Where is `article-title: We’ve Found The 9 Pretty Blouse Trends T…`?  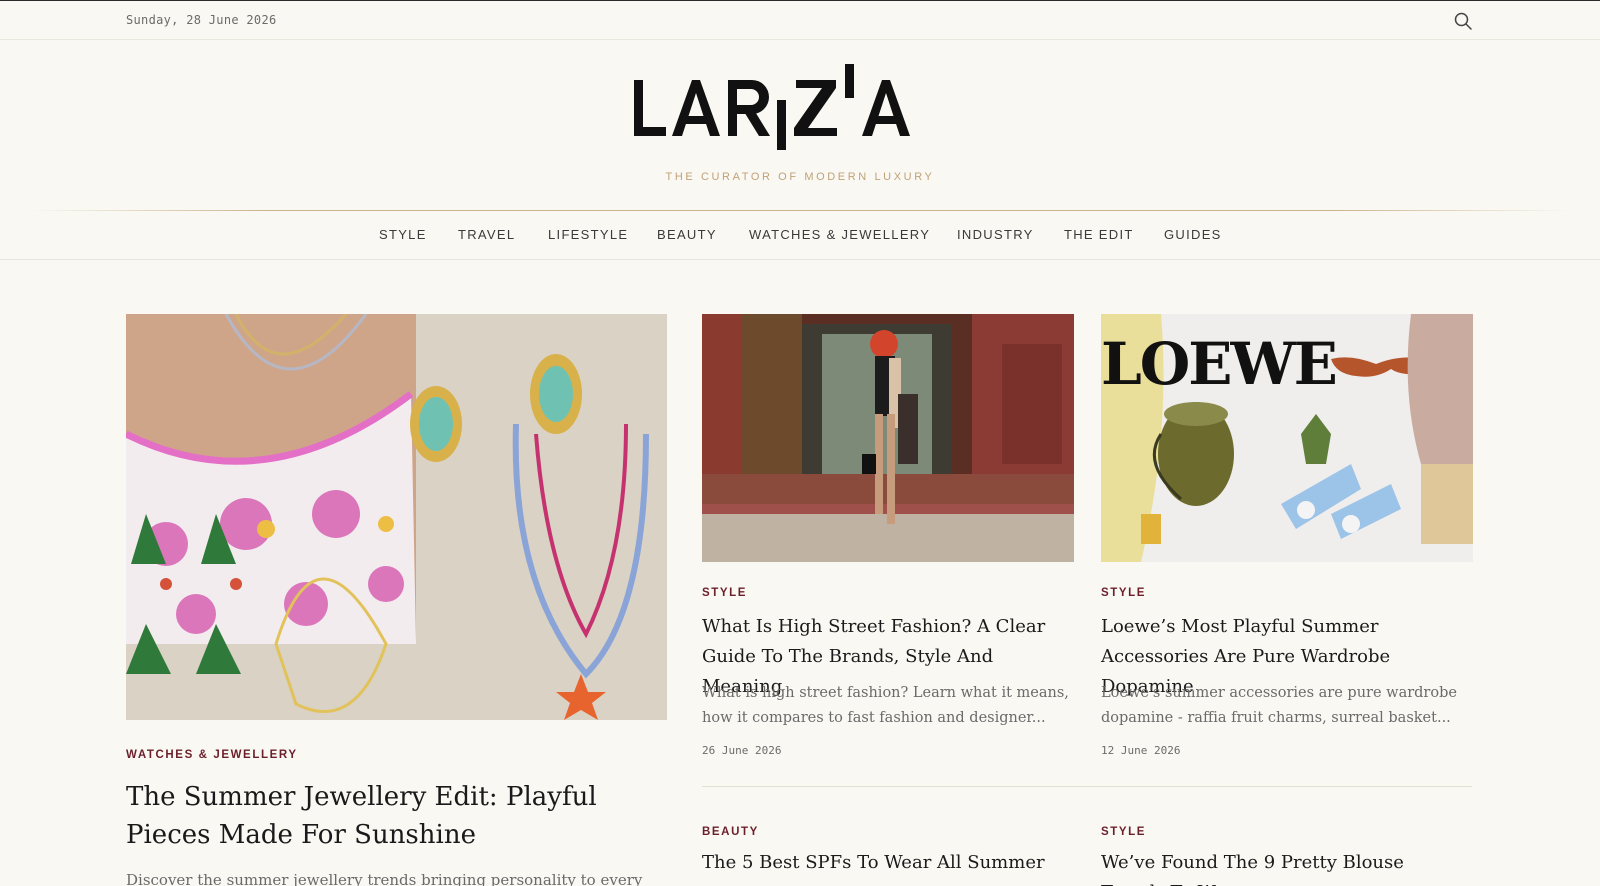 article-title: We’ve Found The 9 Pretty Blouse Trends T… is located at coordinates (1286, 867).